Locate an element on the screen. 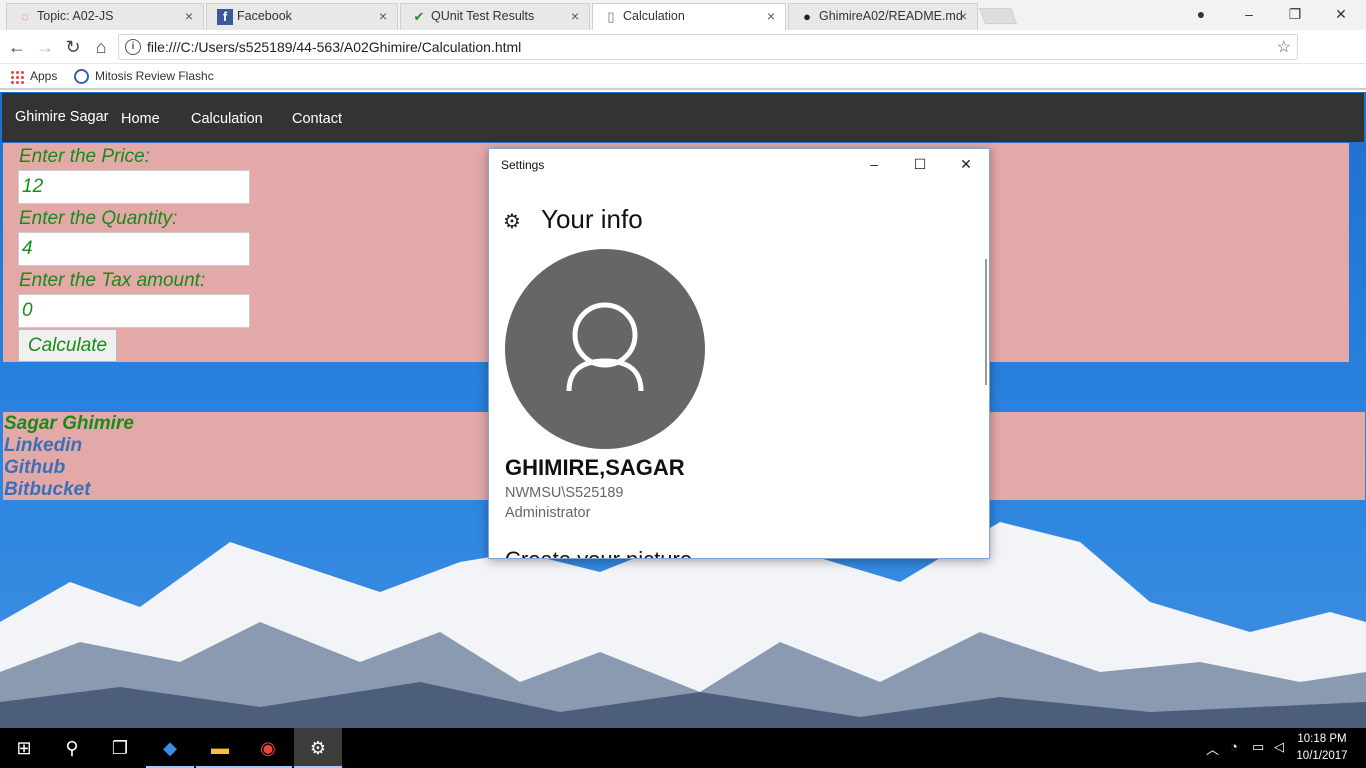 The width and height of the screenshot is (1366, 768). bookmark-label: Apps is located at coordinates (44, 76).